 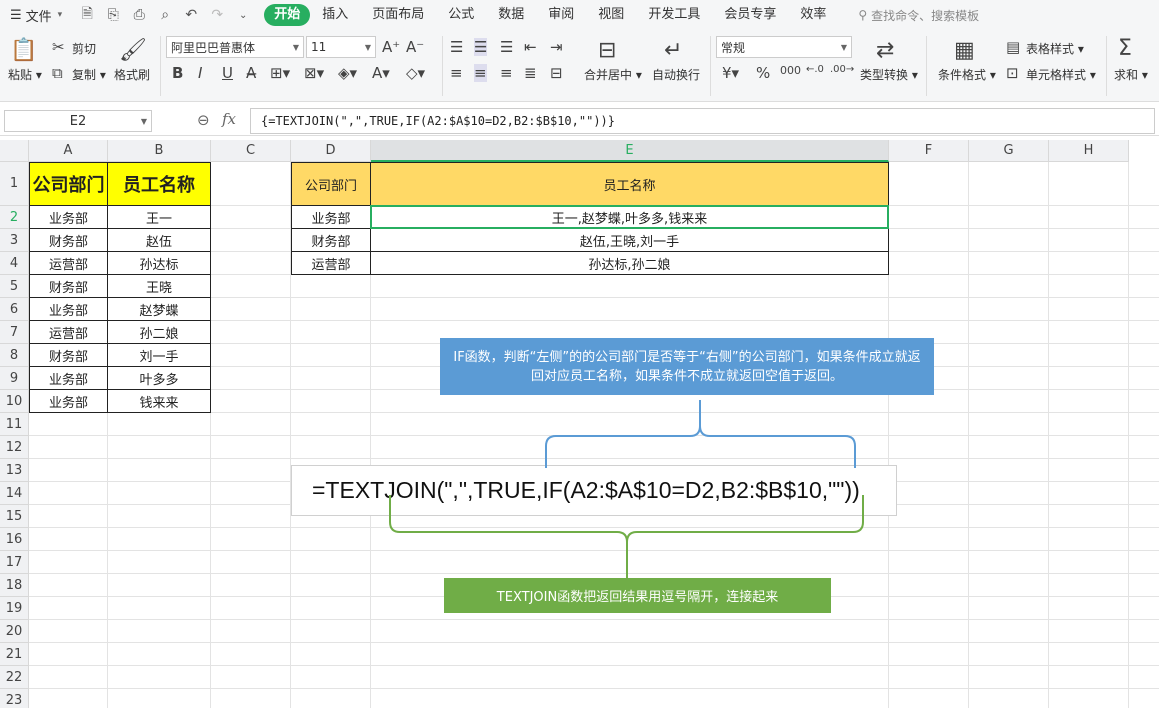 What do you see at coordinates (84, 48) in the screenshot?
I see `cut-button: 剪切` at bounding box center [84, 48].